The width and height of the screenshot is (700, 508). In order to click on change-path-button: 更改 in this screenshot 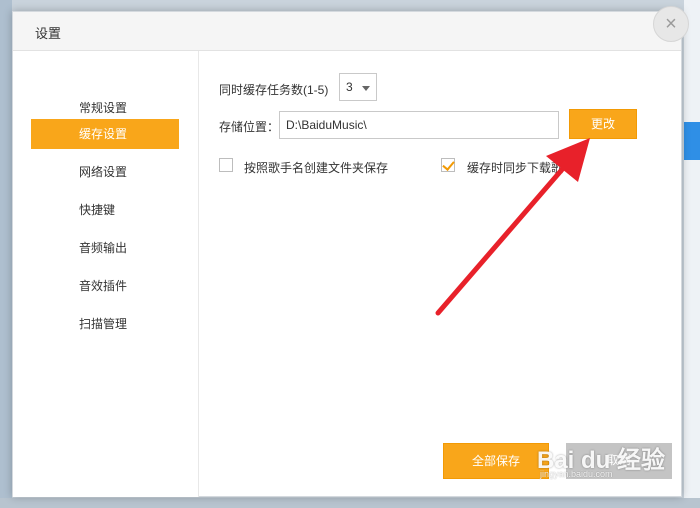, I will do `click(603, 124)`.